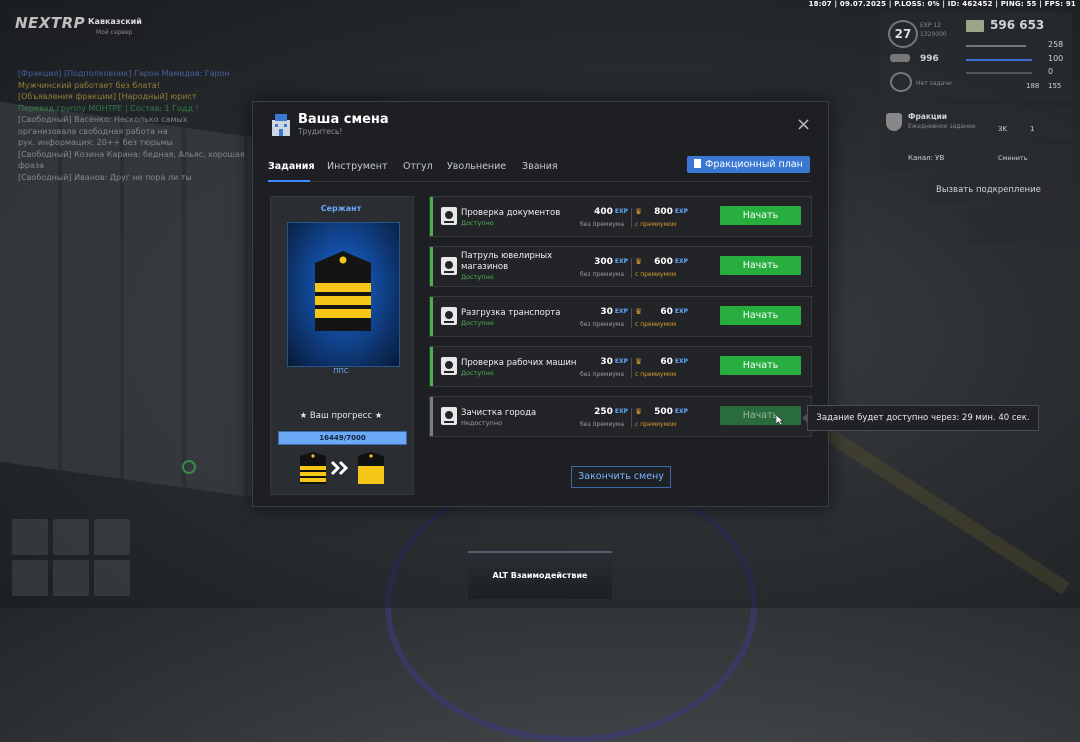 The image size is (1080, 742). Describe the element at coordinates (999, 73) in the screenshot. I see `stat-bar` at that location.